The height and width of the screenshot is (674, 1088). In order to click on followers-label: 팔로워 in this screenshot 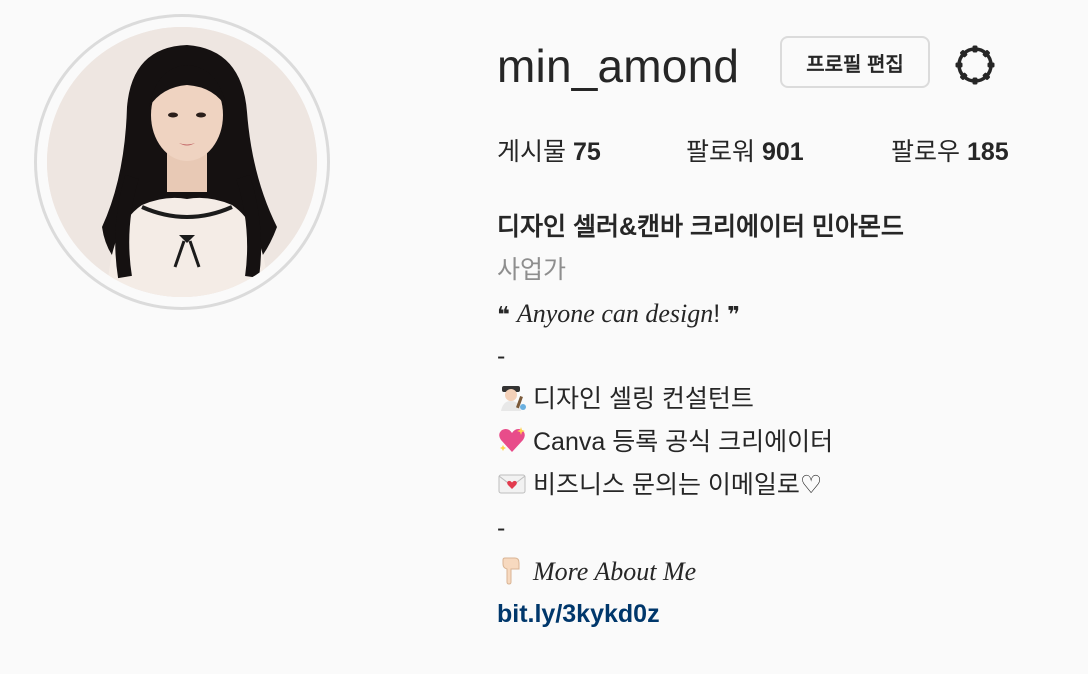, I will do `click(721, 152)`.